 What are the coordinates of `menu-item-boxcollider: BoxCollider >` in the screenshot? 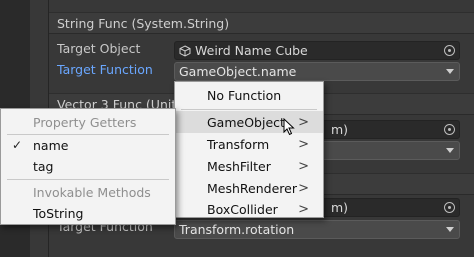 It's located at (249, 209).